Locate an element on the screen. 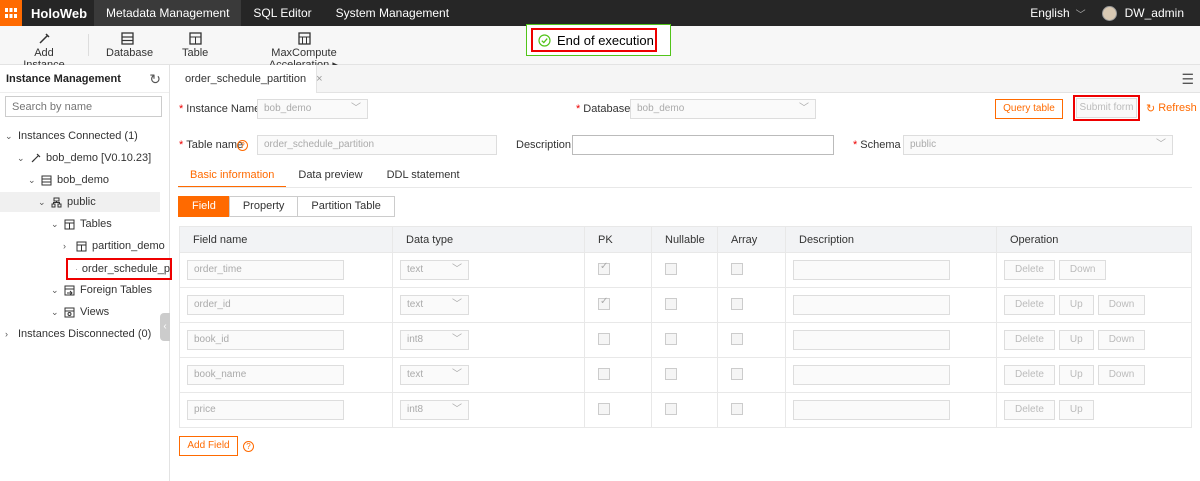 This screenshot has height=481, width=1200. sidebar-title: Instance Management is located at coordinates (84, 79).